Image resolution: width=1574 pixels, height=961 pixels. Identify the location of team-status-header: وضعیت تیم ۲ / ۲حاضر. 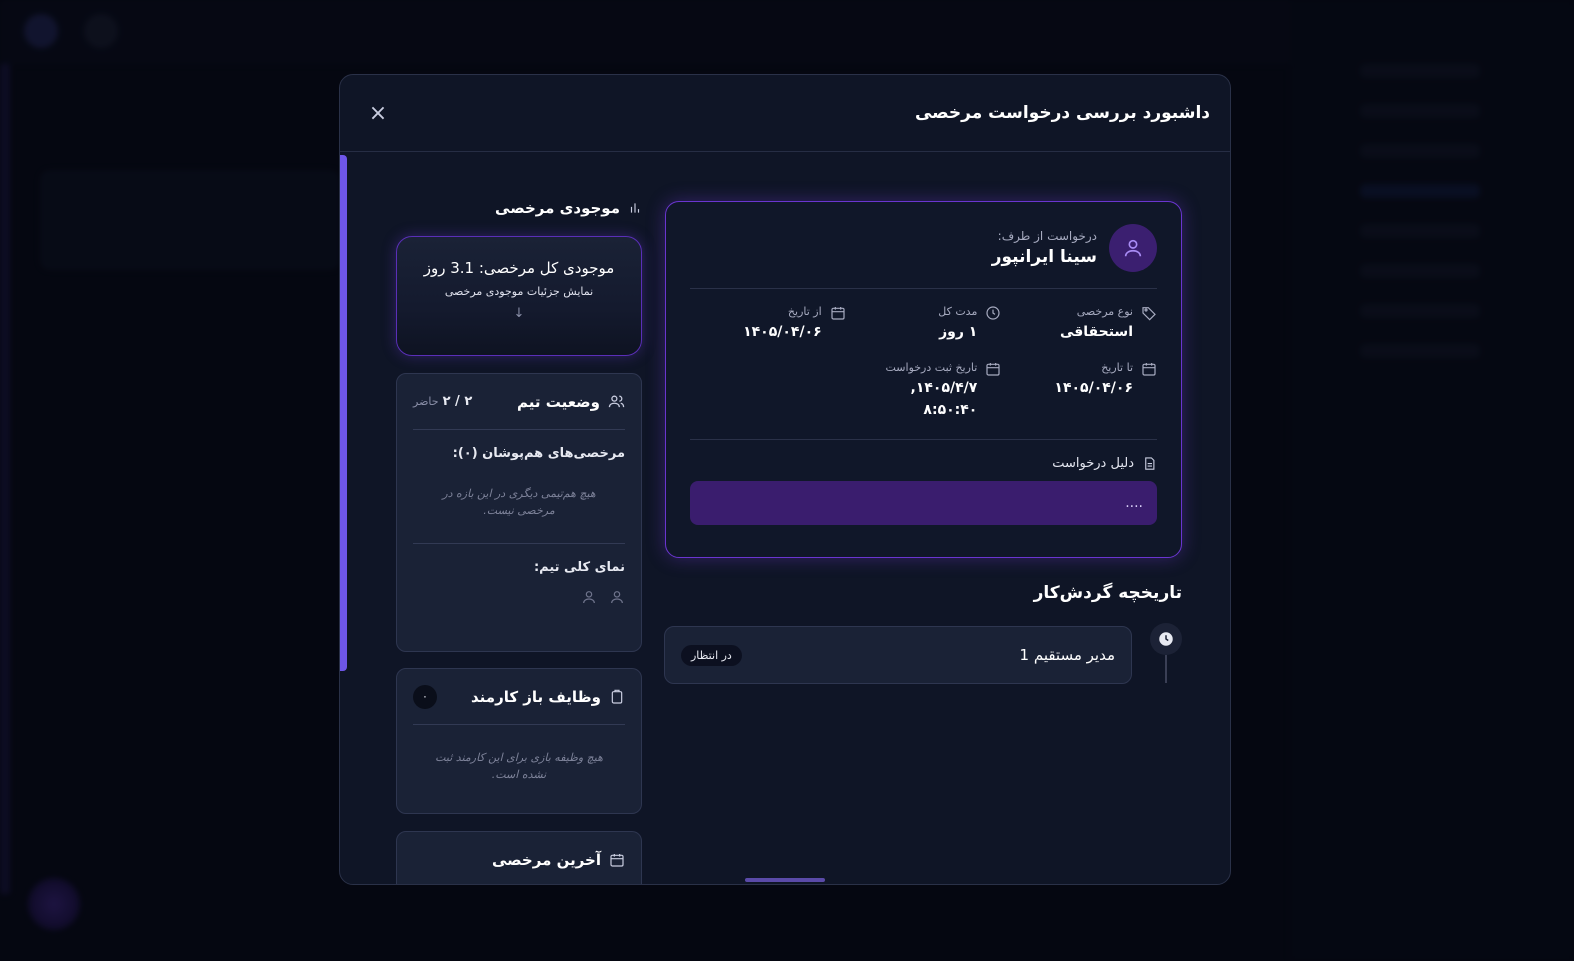
(519, 402).